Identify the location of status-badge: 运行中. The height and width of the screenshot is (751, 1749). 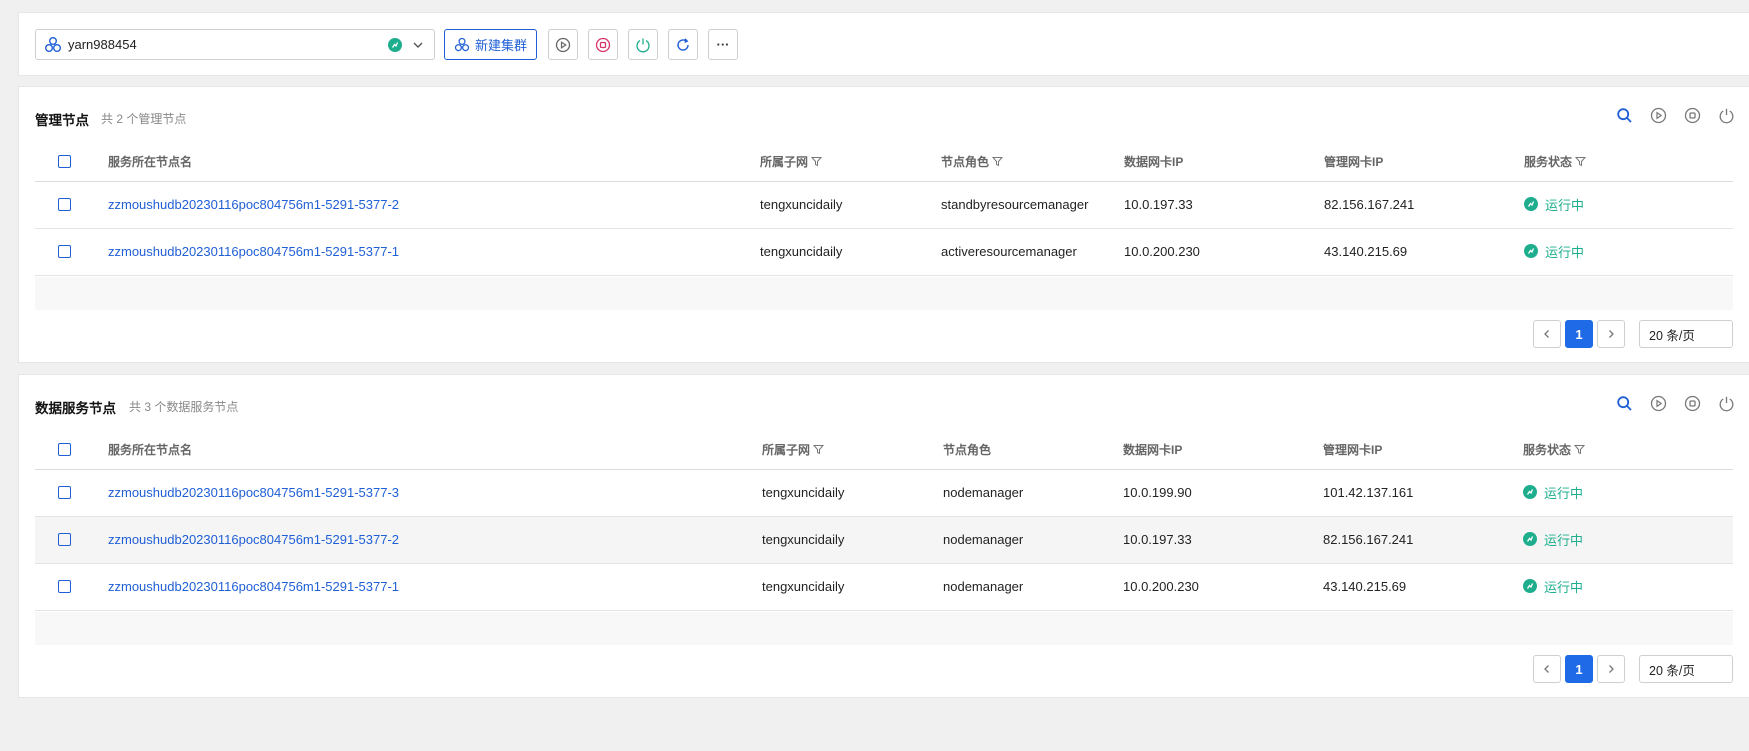
(1553, 492).